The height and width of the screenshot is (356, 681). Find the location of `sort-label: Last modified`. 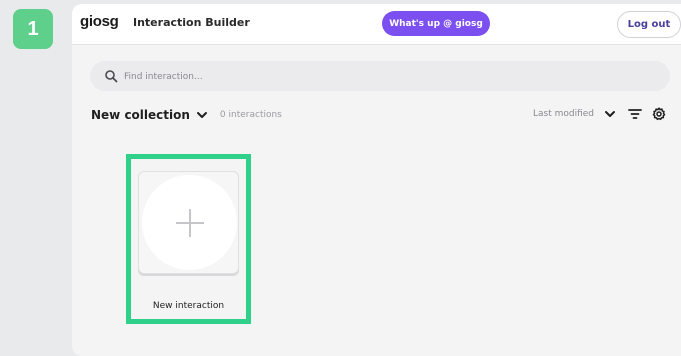

sort-label: Last modified is located at coordinates (563, 114).